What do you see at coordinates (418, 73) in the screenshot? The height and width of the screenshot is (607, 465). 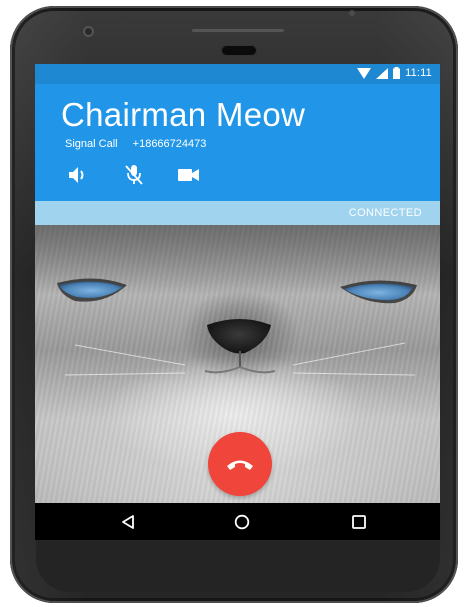 I see `status-time: 11:11` at bounding box center [418, 73].